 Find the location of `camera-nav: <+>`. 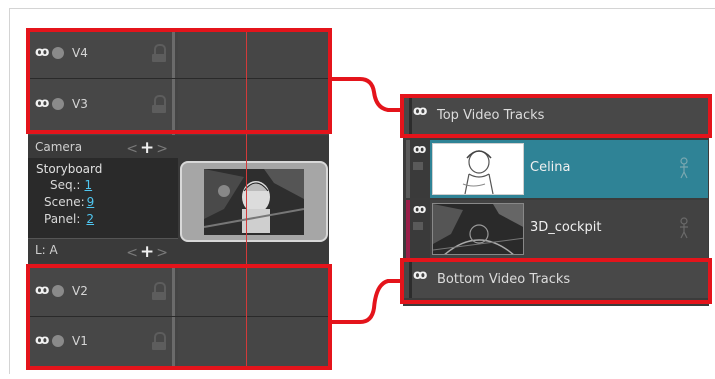

camera-nav: <+> is located at coordinates (148, 148).